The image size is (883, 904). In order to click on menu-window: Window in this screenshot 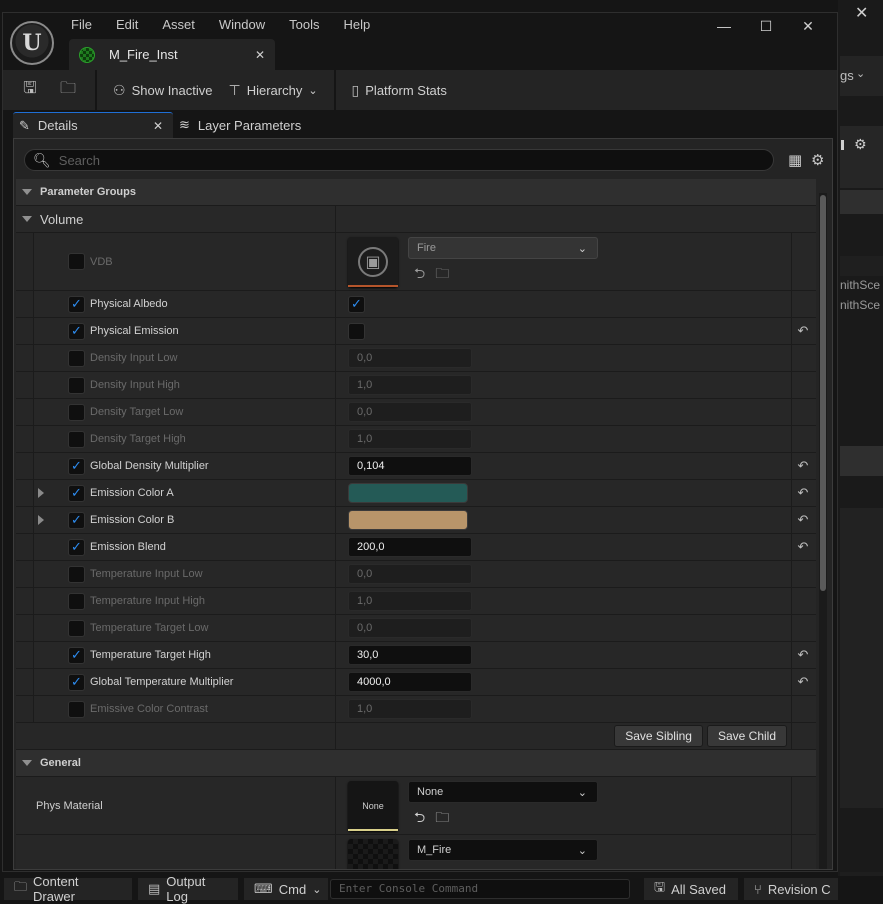, I will do `click(247, 25)`.